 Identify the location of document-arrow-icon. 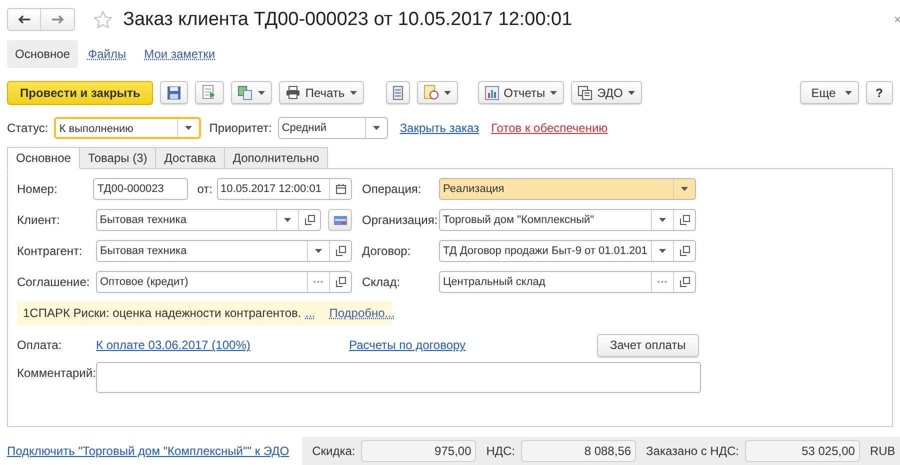
(210, 92).